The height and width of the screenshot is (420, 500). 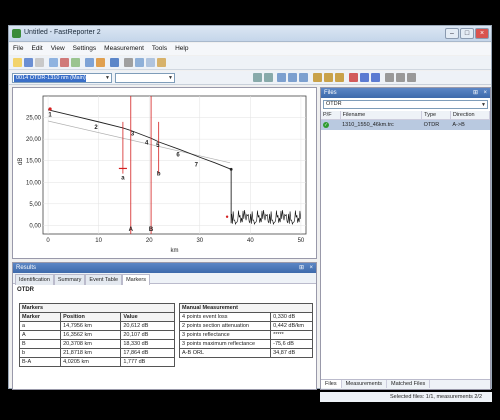 What do you see at coordinates (250, 63) in the screenshot?
I see `main-toolbar` at bounding box center [250, 63].